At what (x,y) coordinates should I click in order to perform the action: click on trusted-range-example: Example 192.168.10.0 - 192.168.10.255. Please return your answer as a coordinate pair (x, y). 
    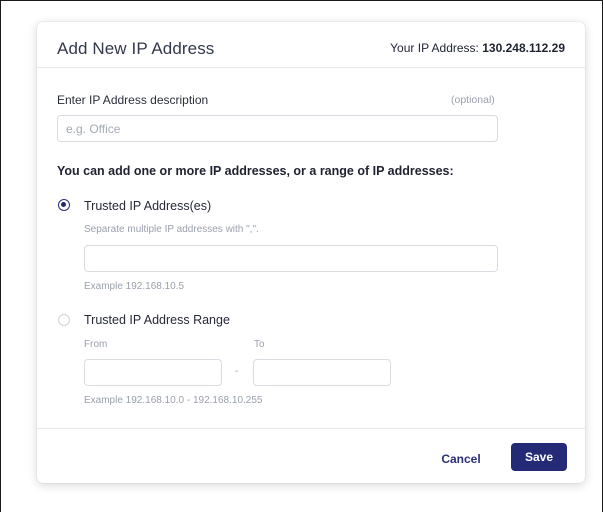
    Looking at the image, I should click on (173, 400).